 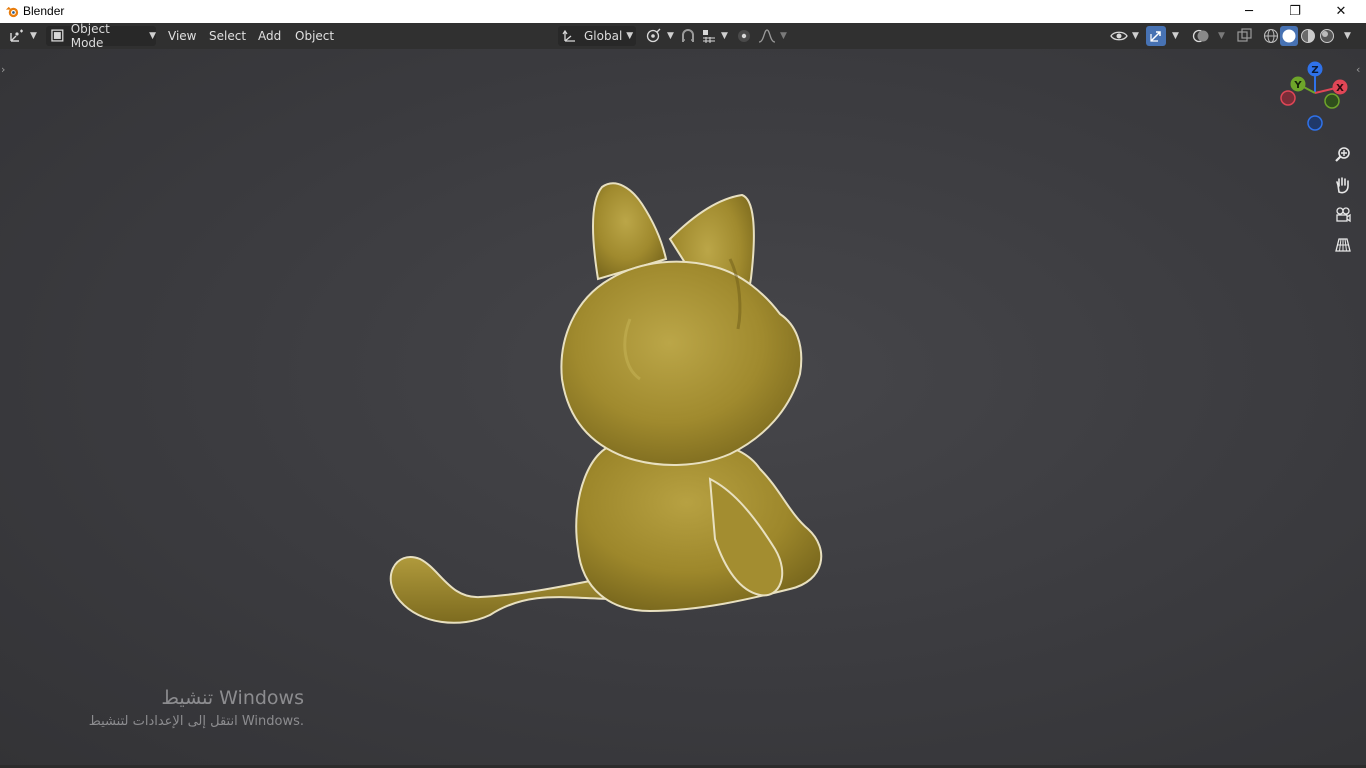 I want to click on gizmo-icon, so click(x=1155, y=36).